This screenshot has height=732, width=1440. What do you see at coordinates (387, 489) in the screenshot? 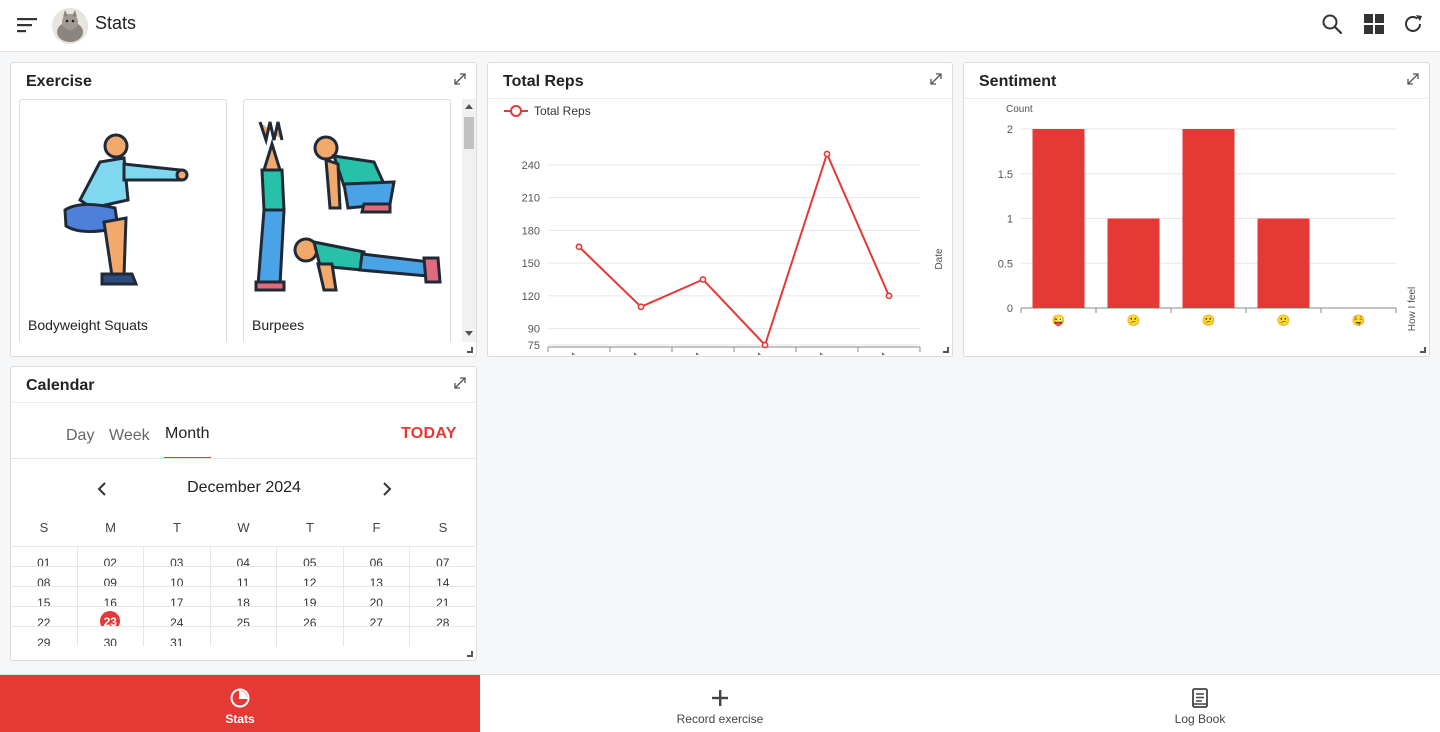
I see `chevron-right-icon` at bounding box center [387, 489].